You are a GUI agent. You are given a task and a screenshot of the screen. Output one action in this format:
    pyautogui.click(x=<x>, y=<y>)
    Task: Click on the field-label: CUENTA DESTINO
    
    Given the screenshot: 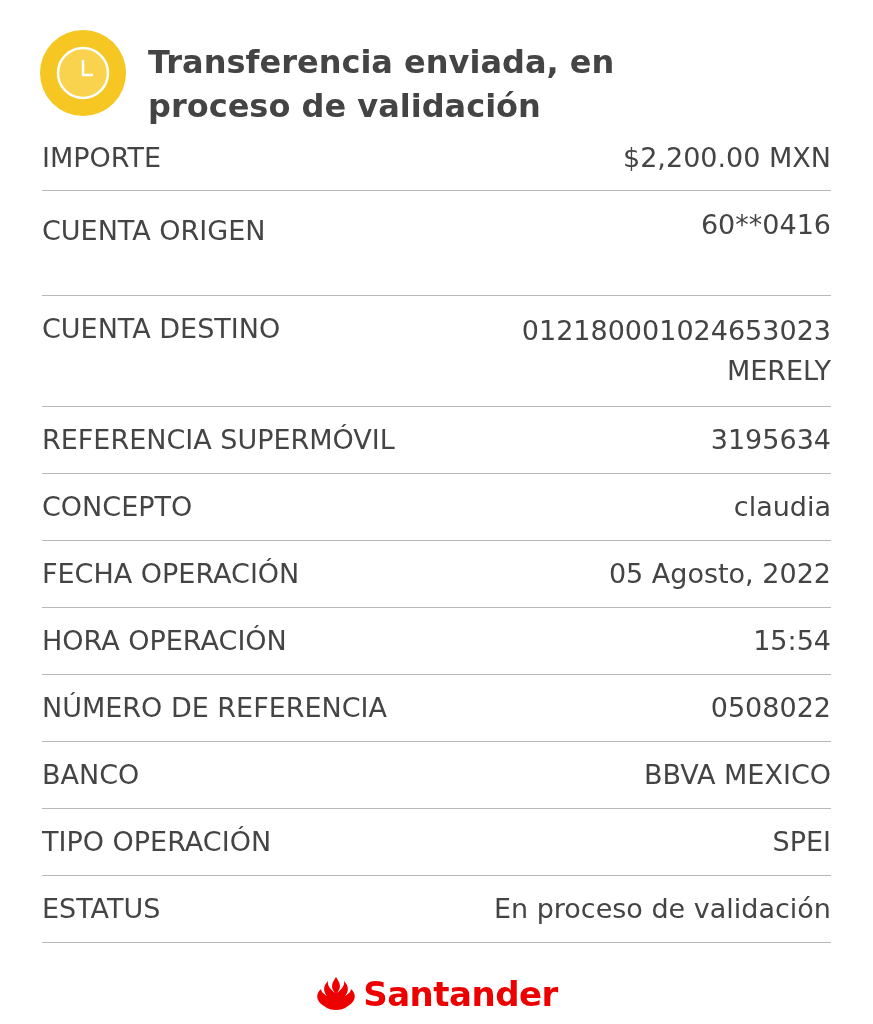 What is the action you would take?
    pyautogui.click(x=161, y=329)
    